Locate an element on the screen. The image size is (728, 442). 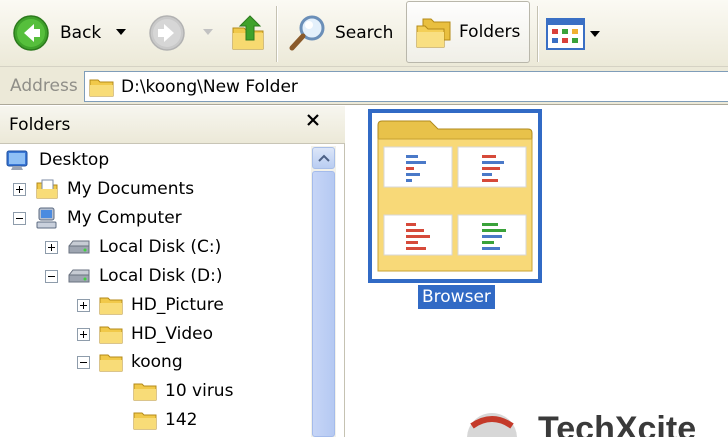
search-label: Search is located at coordinates (364, 33).